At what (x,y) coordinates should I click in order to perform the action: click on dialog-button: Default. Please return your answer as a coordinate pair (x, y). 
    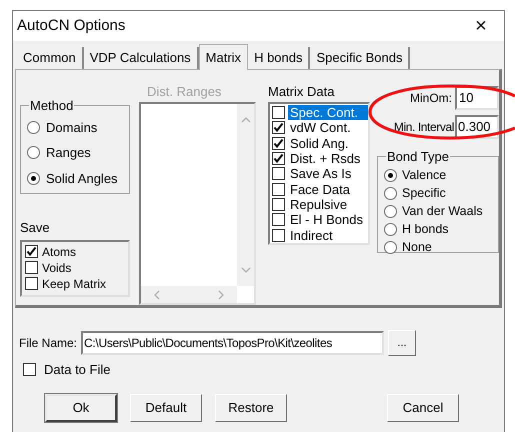
    Looking at the image, I should click on (166, 408).